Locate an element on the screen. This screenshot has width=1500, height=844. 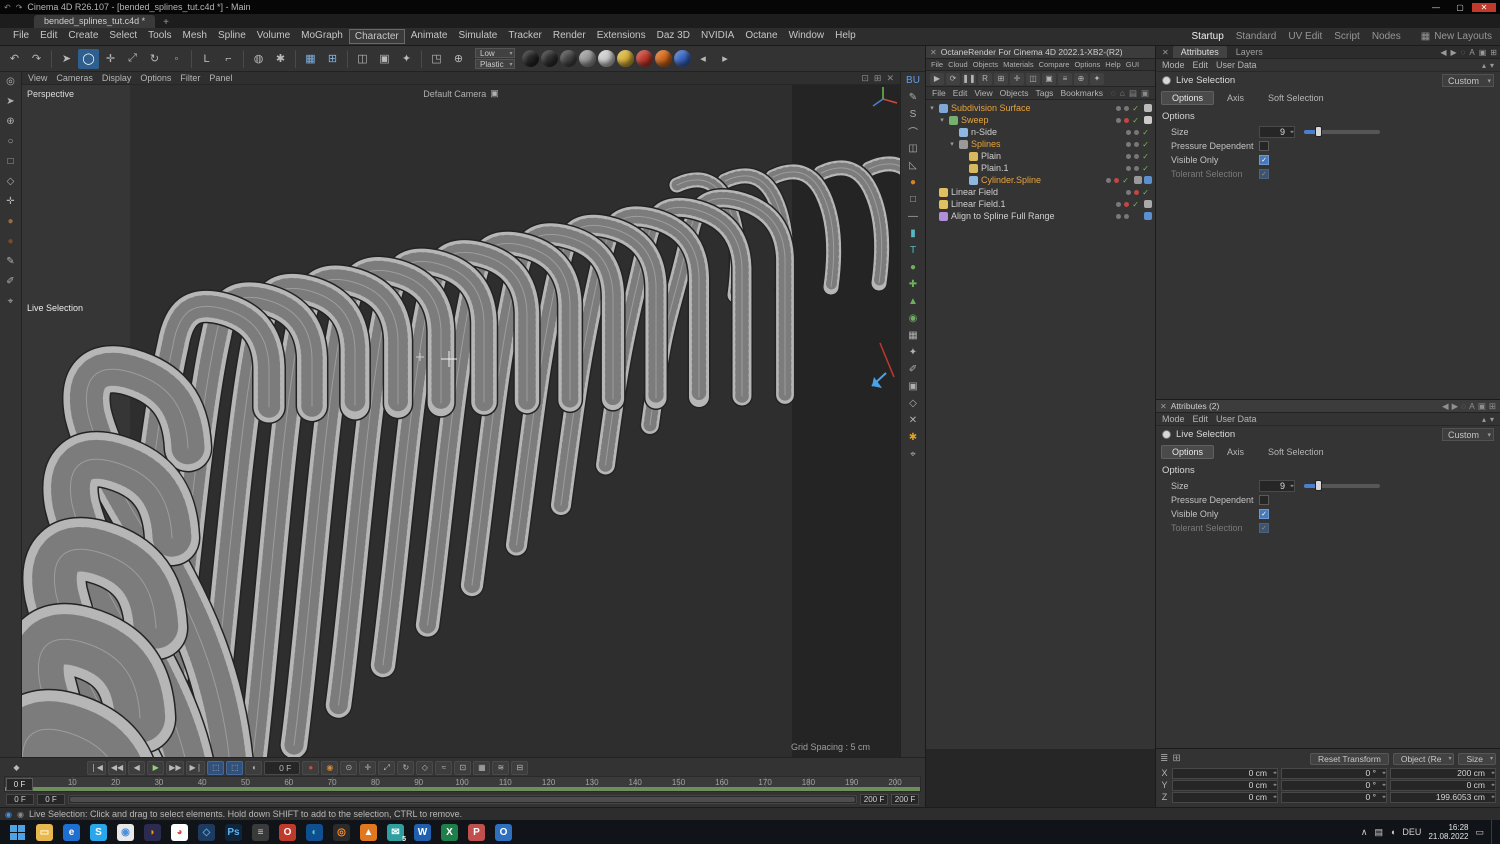
axis-lock-y: ⌐ is located at coordinates (228, 59).